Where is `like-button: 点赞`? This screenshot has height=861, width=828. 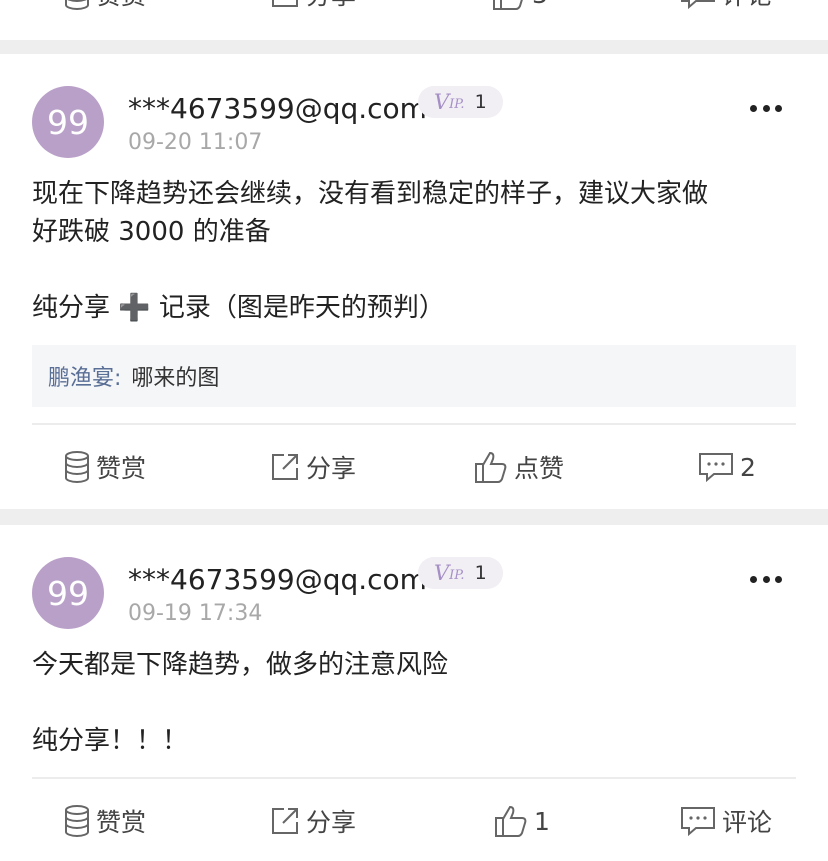 like-button: 点赞 is located at coordinates (519, 467).